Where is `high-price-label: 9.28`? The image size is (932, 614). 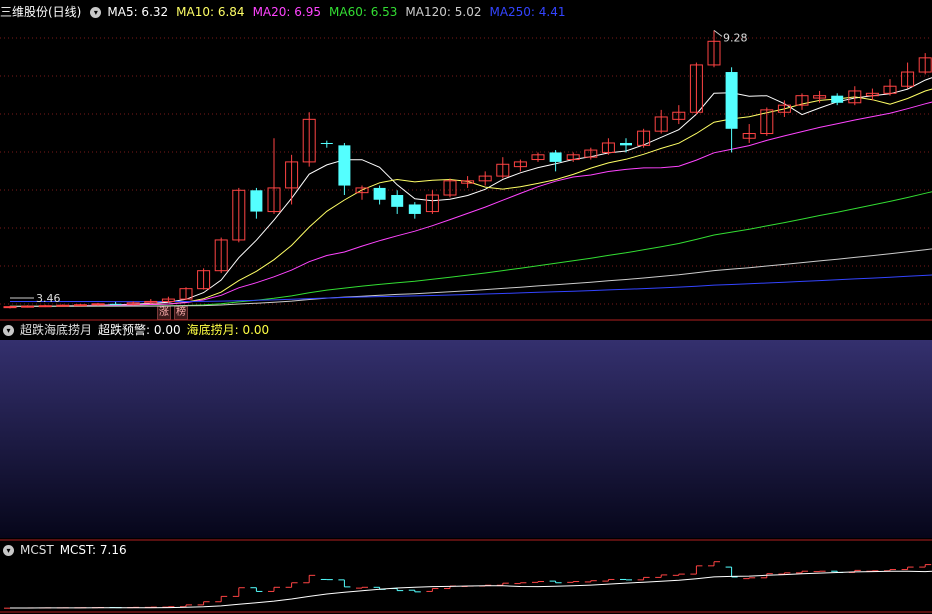
high-price-label: 9.28 is located at coordinates (735, 37).